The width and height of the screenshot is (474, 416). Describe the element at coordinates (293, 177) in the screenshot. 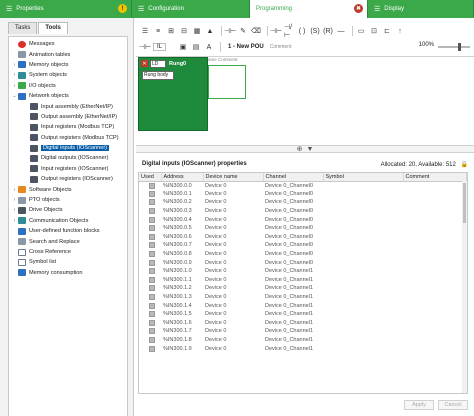

I see `column-header-channel: Channel` at that location.